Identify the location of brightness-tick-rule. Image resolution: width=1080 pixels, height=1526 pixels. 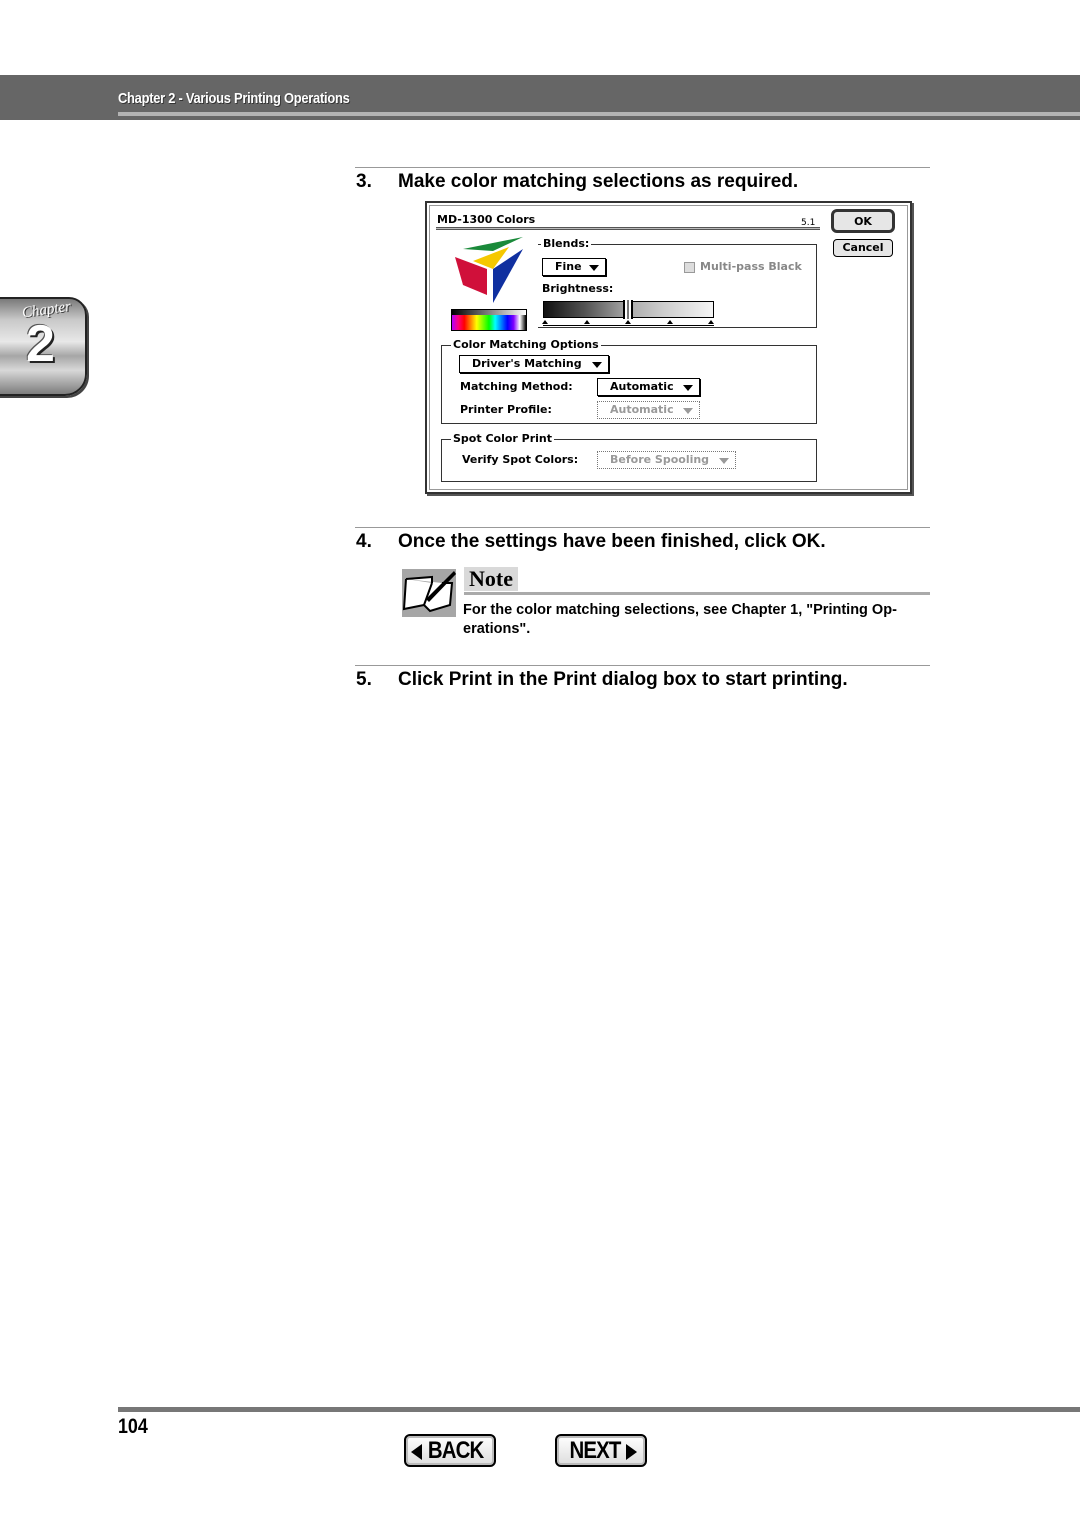
(628, 325).